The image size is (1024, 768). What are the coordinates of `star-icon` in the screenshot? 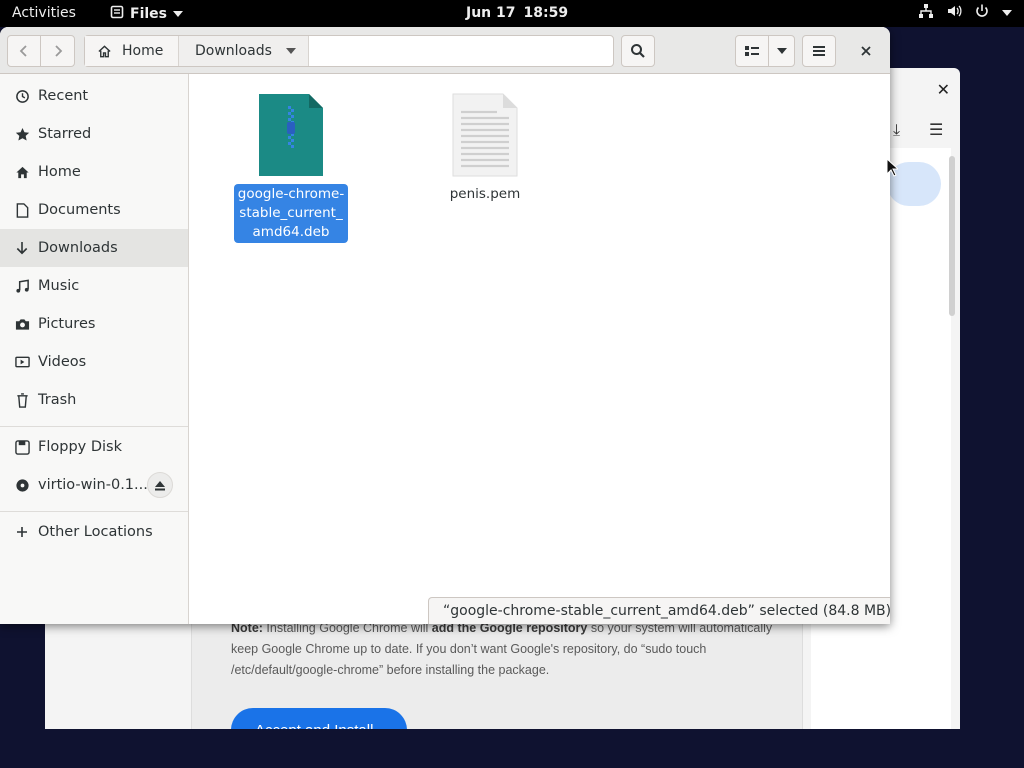 It's located at (22, 134).